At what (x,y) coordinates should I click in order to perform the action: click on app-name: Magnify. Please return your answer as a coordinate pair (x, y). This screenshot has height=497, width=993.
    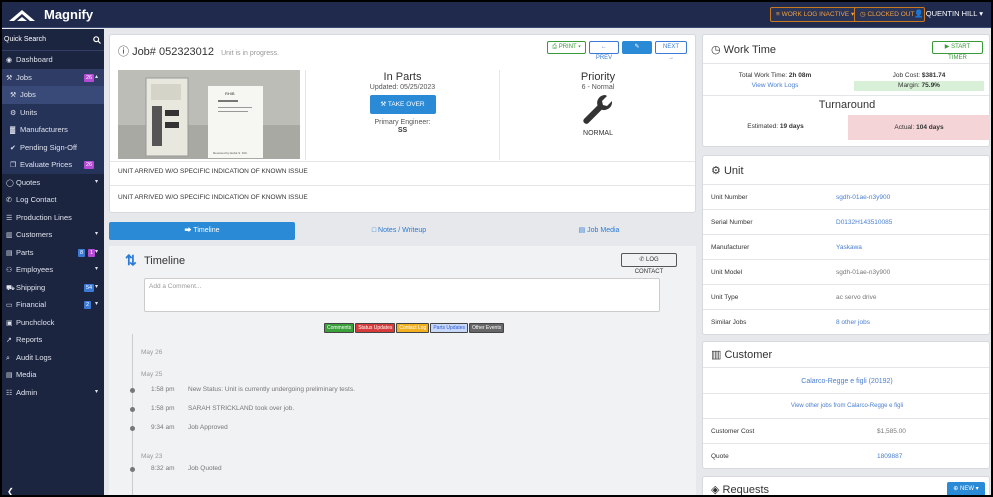
    Looking at the image, I should click on (69, 14).